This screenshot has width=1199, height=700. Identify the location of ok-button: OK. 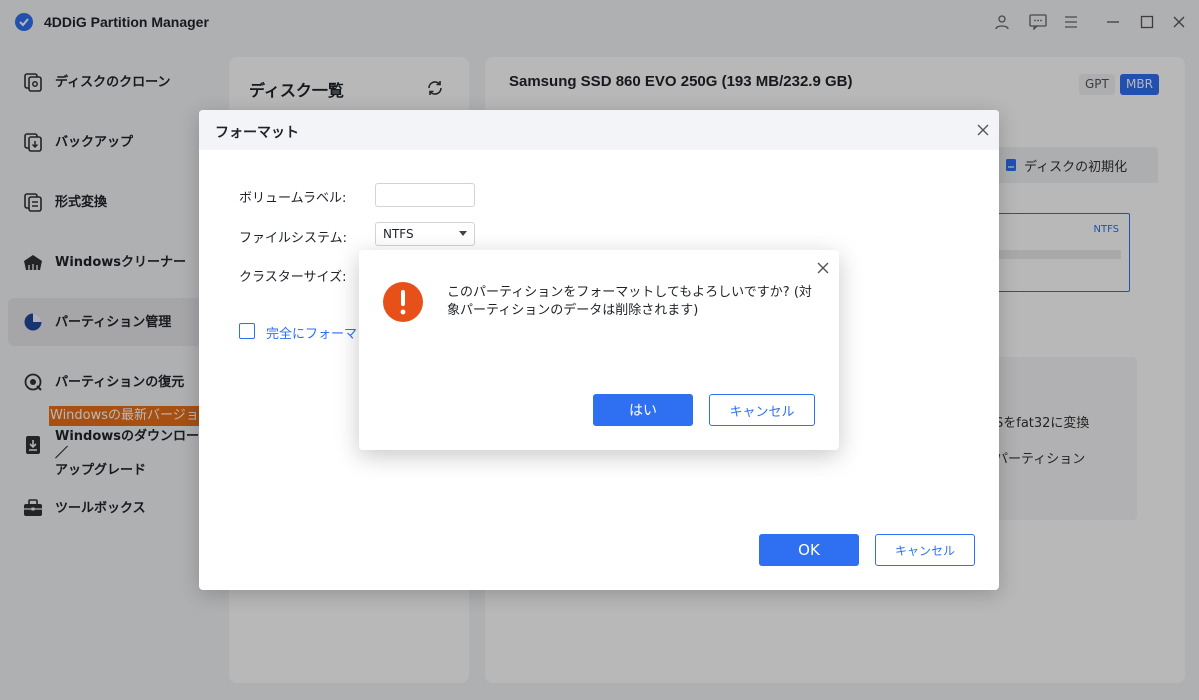
(809, 550).